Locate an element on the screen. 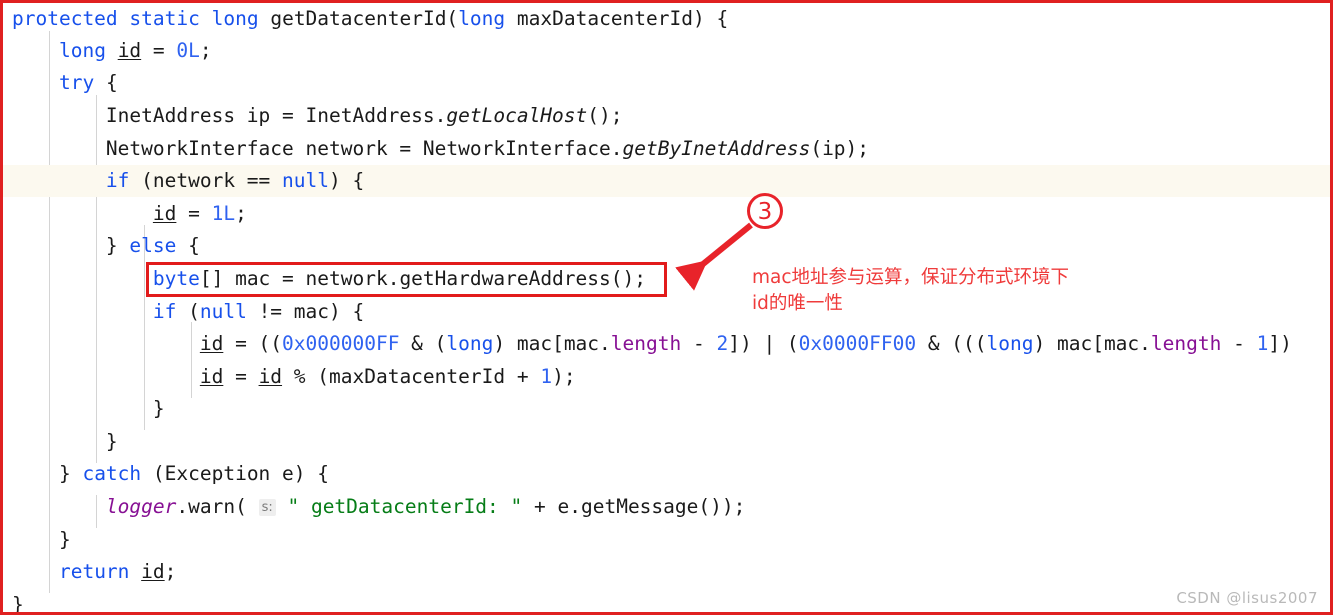  code-line: id = 1L; is located at coordinates (666, 214).